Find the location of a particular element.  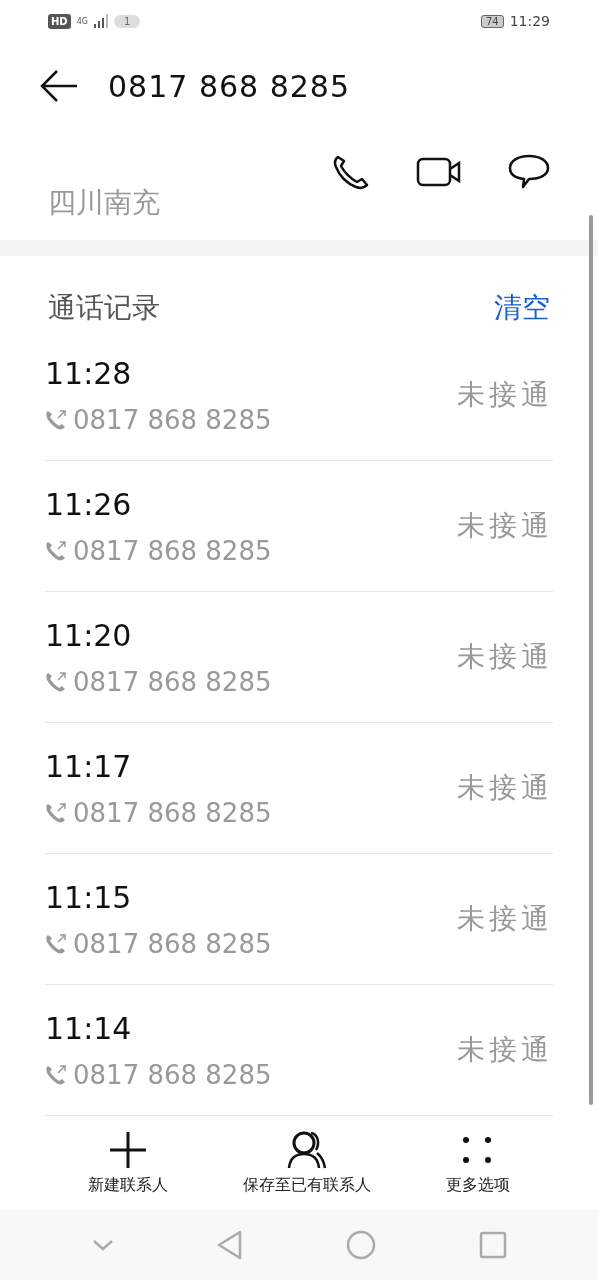

action-button: 新建联系人 is located at coordinates (127, 1163).